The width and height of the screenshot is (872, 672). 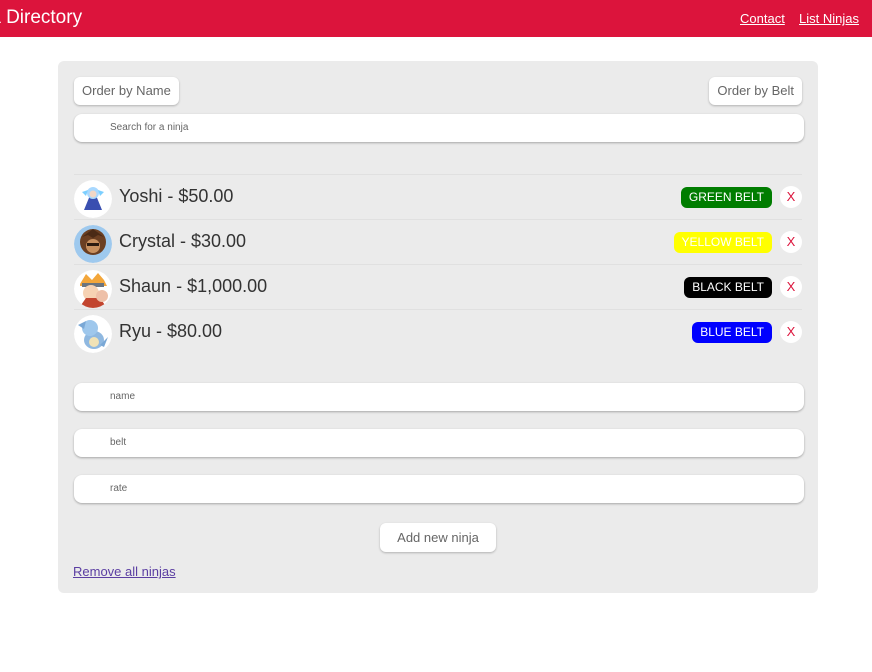 What do you see at coordinates (438, 331) in the screenshot?
I see `ninja-row: Ryu - $80.00 BLUE BELT X` at bounding box center [438, 331].